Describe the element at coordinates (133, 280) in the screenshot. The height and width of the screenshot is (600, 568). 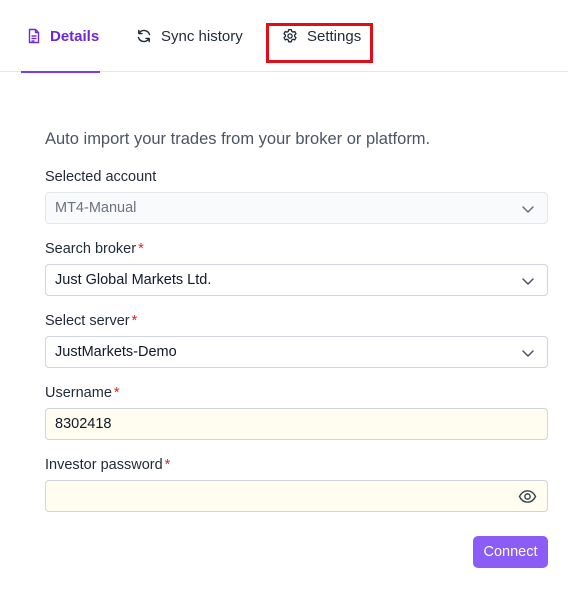
I see `search-broker-value: Just Global Markets Ltd.` at that location.